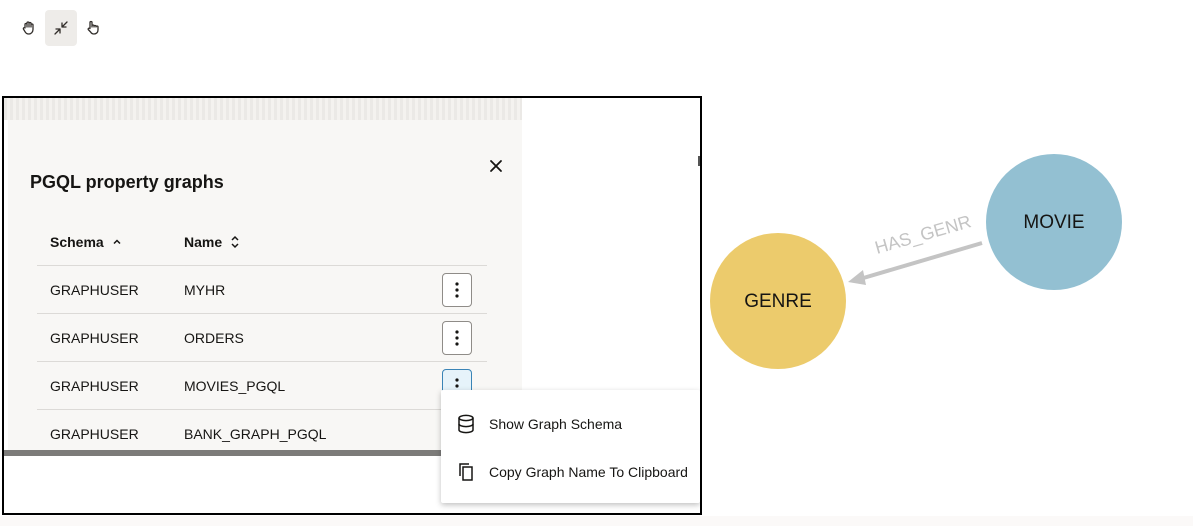 The width and height of the screenshot is (1193, 526). I want to click on pan-pointer-icon, so click(93, 27).